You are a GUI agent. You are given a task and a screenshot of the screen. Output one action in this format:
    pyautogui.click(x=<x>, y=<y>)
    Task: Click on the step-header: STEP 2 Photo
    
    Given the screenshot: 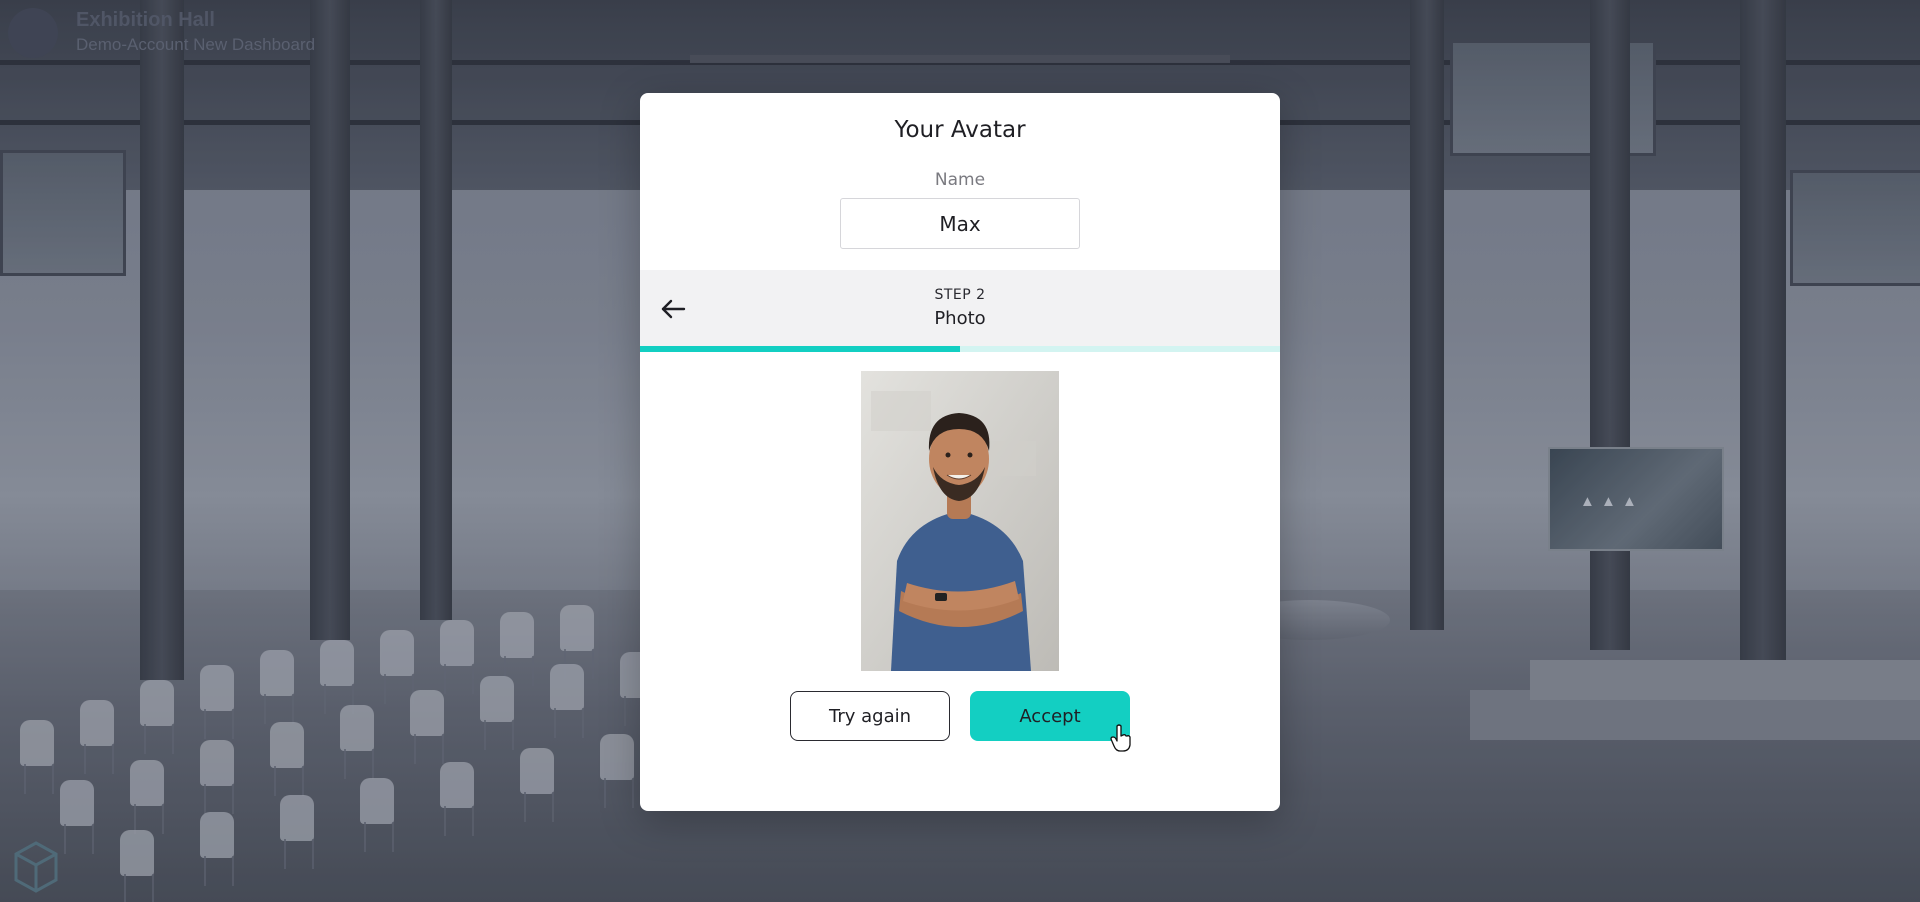 What is the action you would take?
    pyautogui.click(x=960, y=308)
    